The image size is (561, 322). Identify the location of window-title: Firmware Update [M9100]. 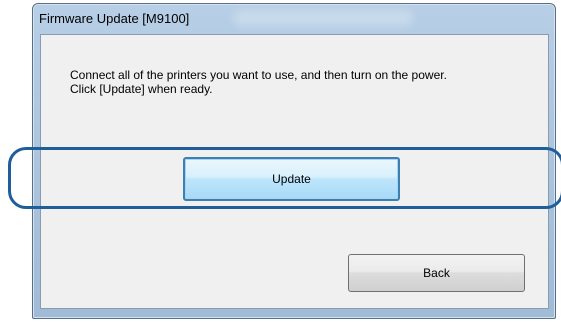
(114, 18).